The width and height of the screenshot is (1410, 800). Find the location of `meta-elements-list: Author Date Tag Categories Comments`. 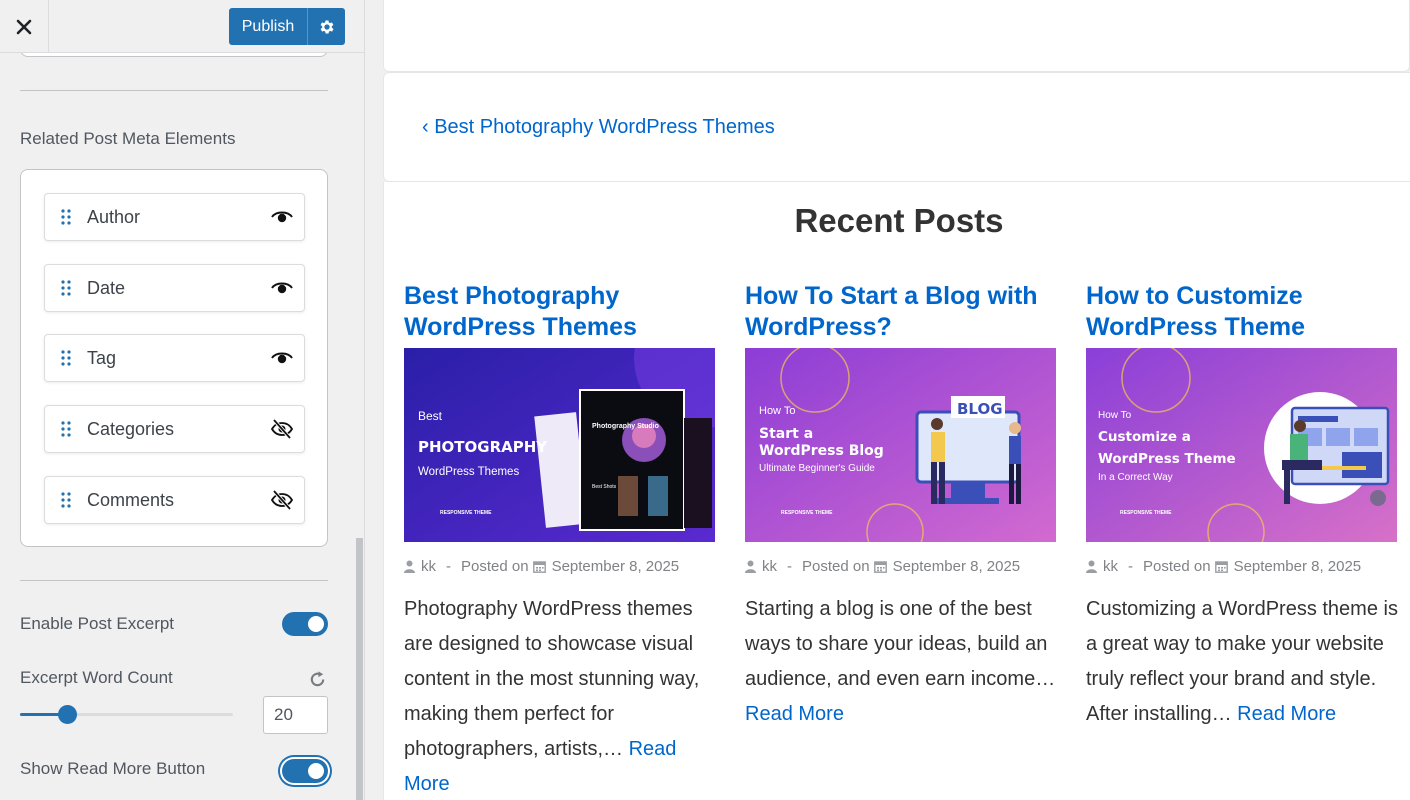

meta-elements-list: Author Date Tag Categories Comments is located at coordinates (174, 358).